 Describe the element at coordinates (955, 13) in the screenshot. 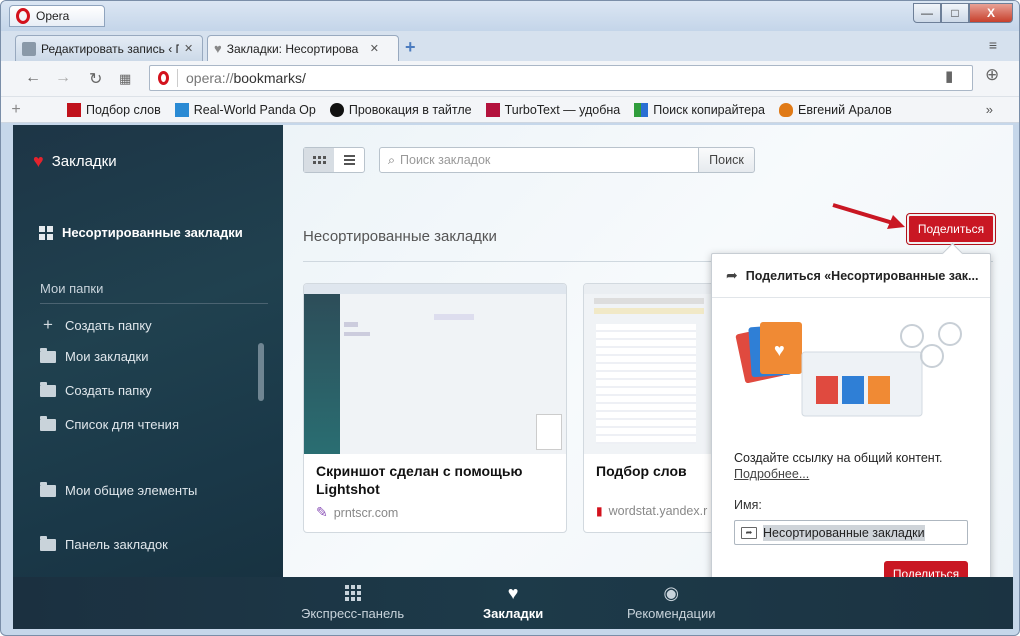

I see `maximize-button: □` at that location.